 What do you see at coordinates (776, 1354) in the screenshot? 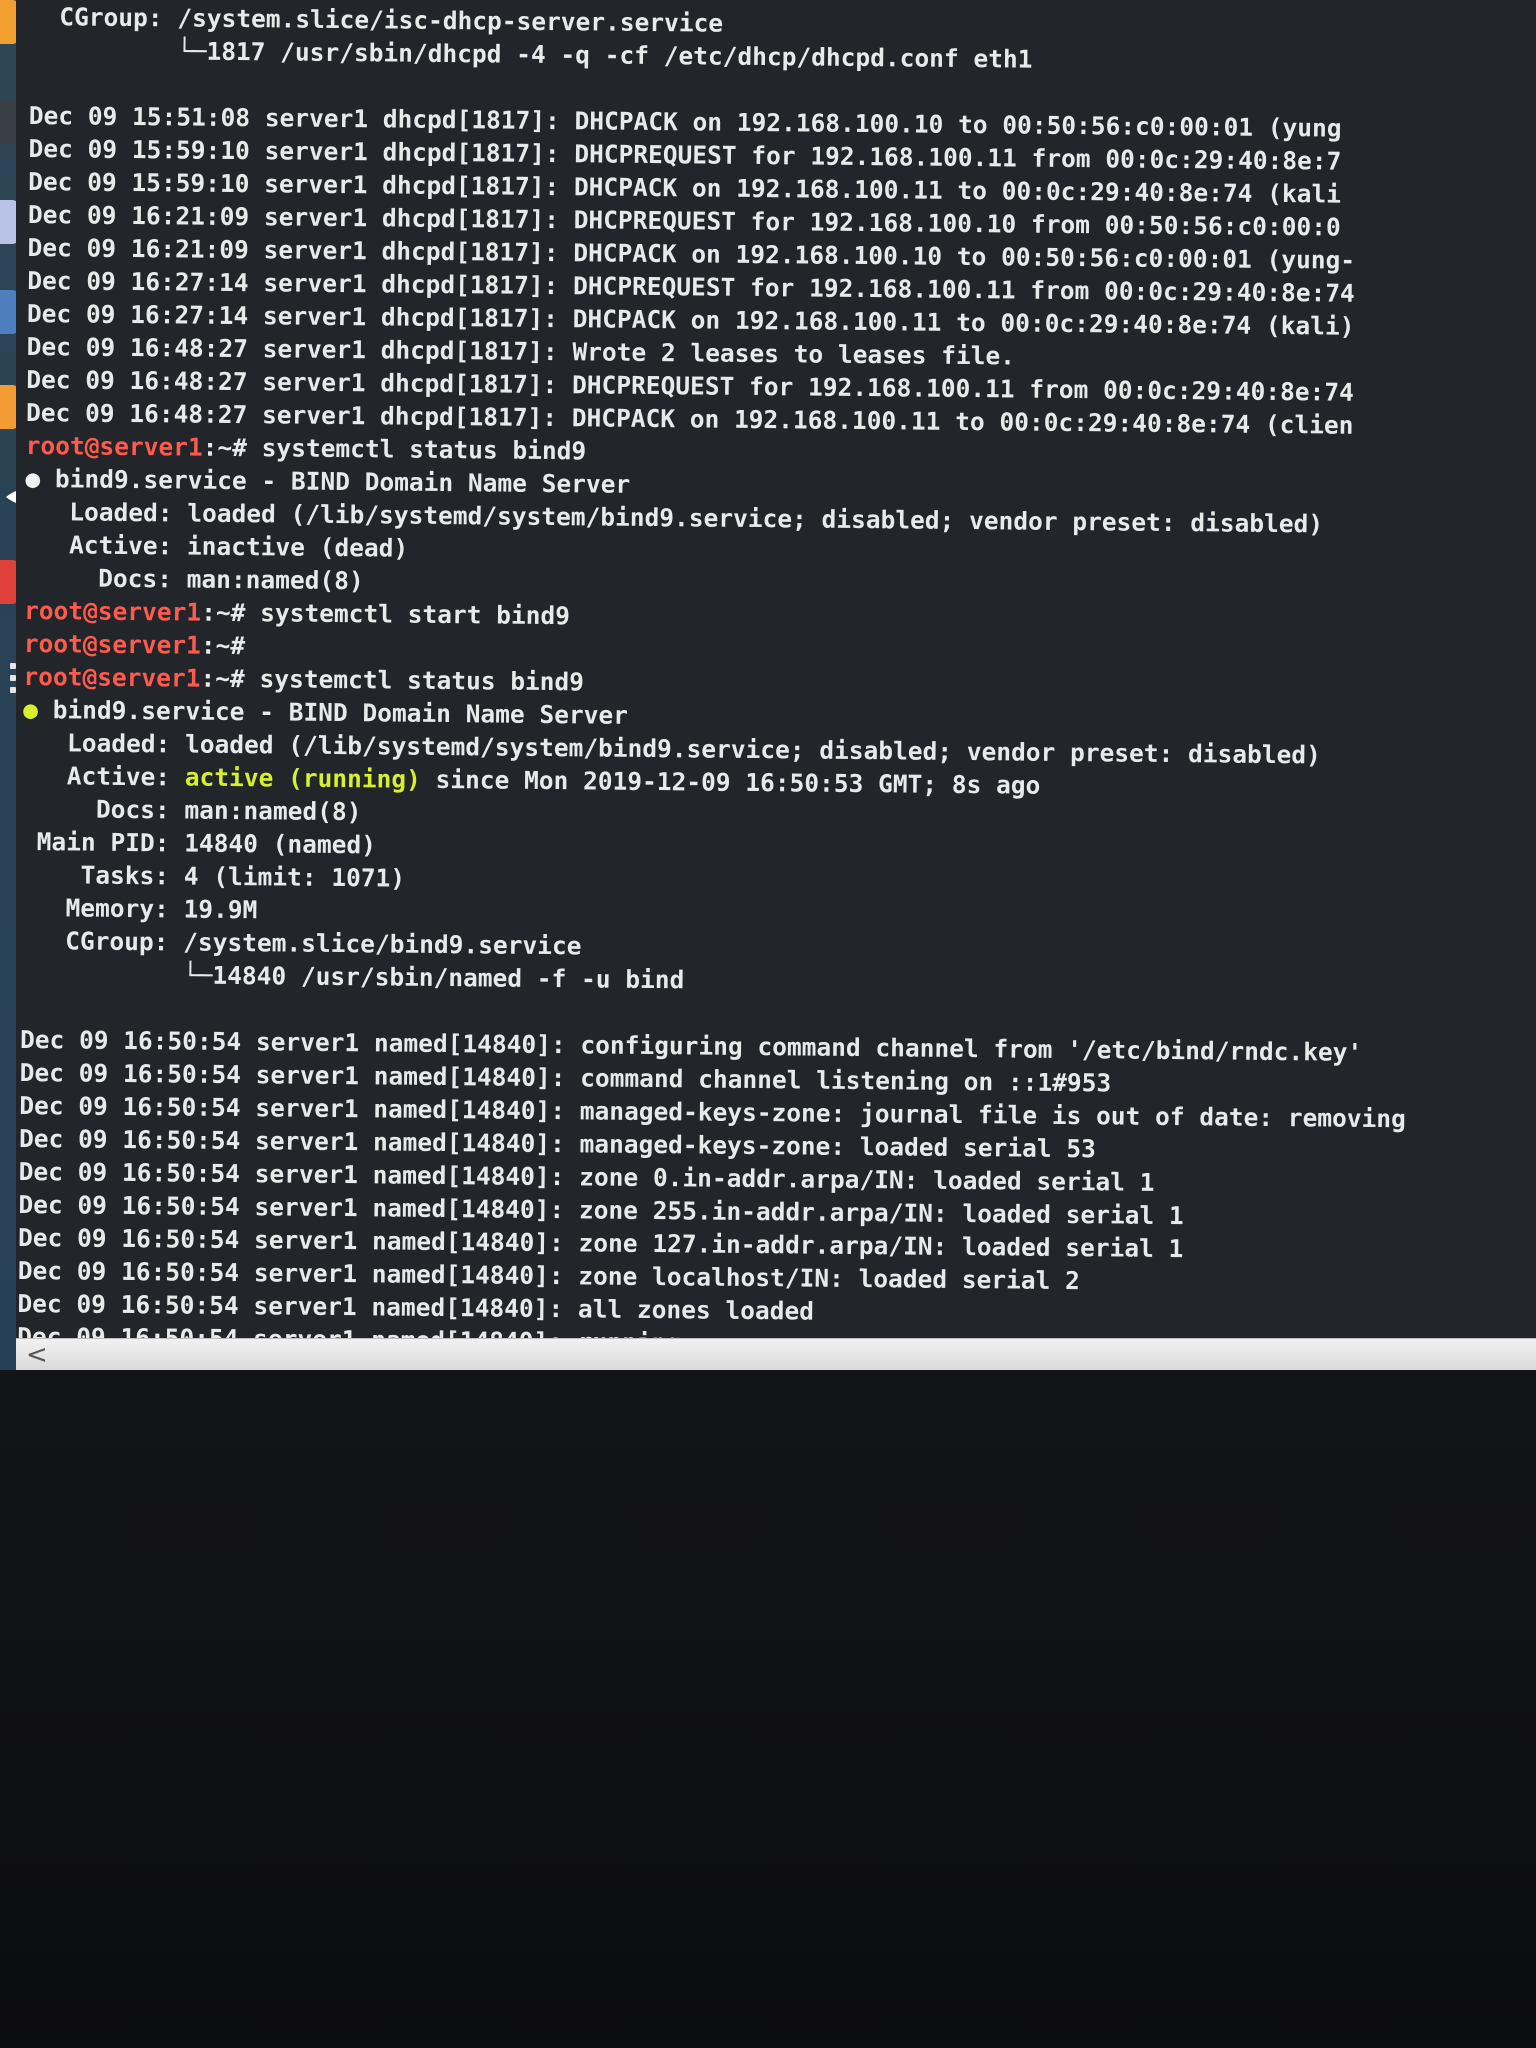
I see `horizontal-scrollbar: <` at bounding box center [776, 1354].